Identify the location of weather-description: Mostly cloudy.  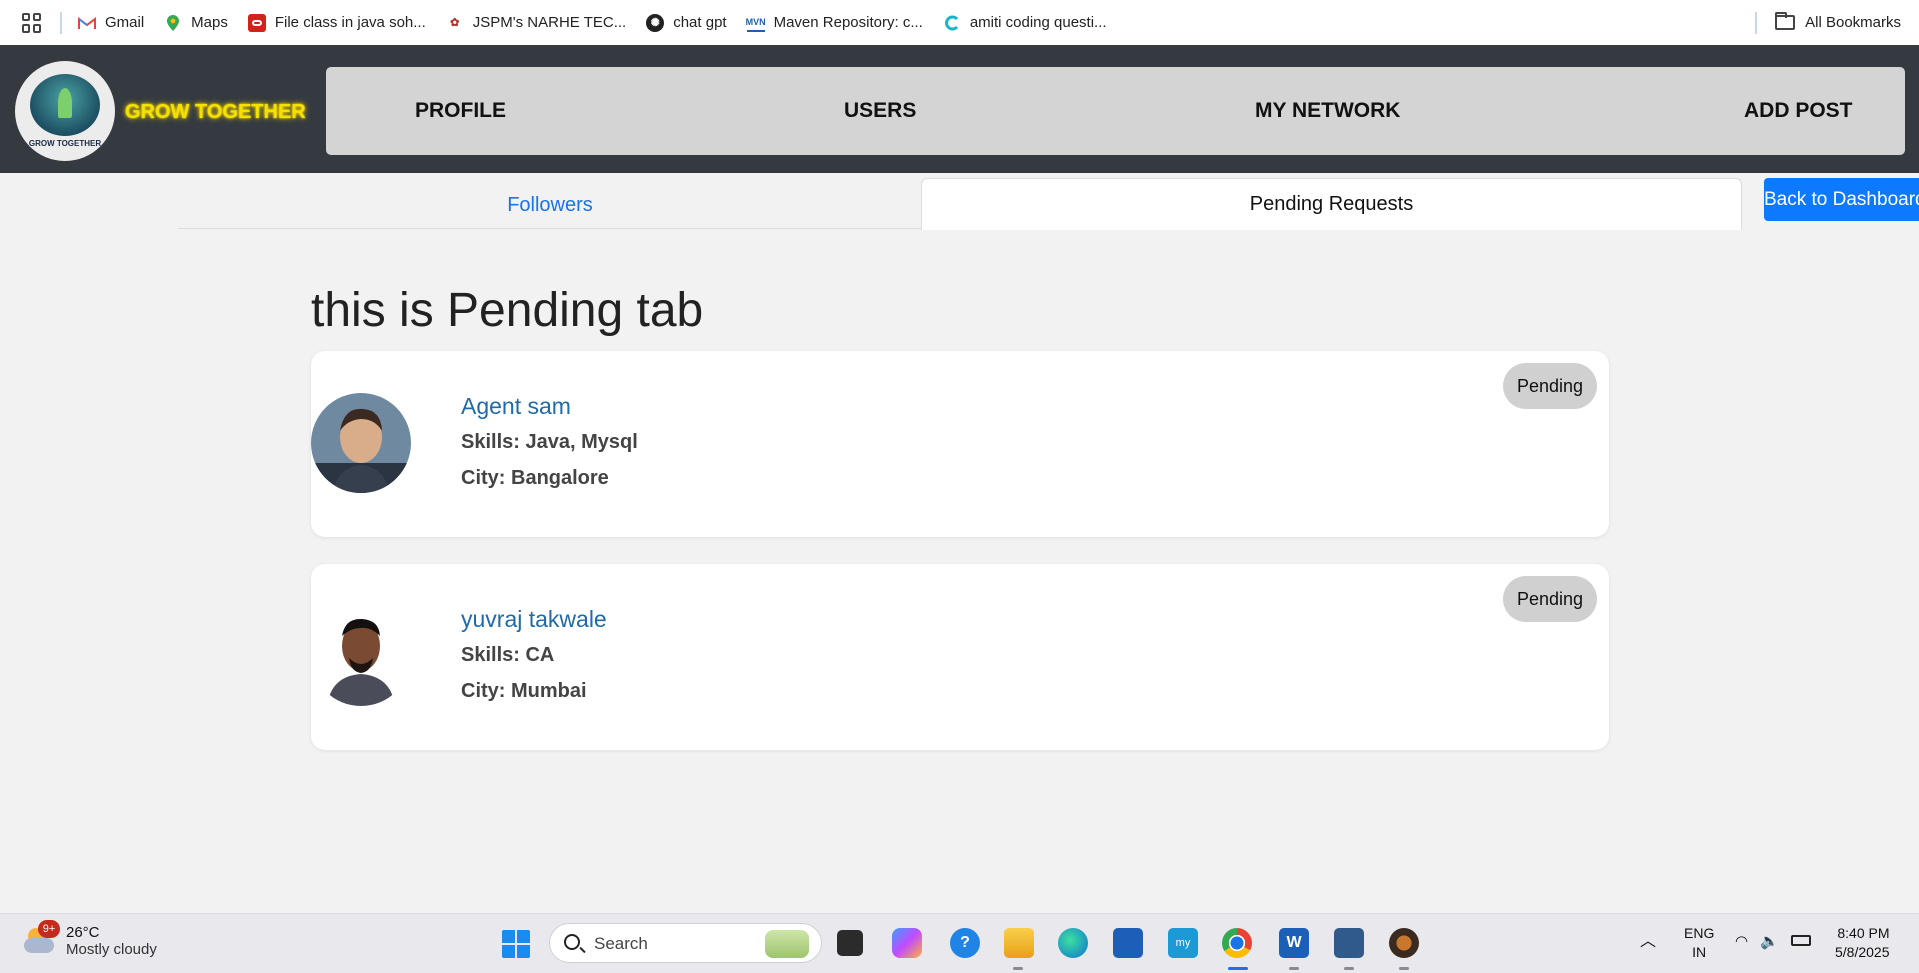
(111, 949).